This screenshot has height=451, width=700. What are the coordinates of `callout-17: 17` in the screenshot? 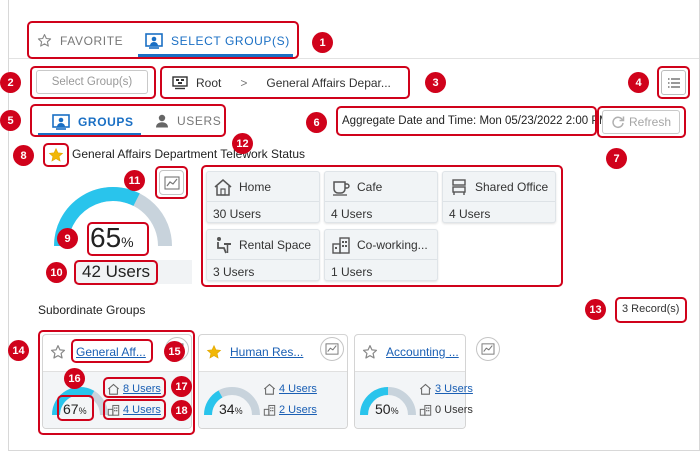 It's located at (181, 386).